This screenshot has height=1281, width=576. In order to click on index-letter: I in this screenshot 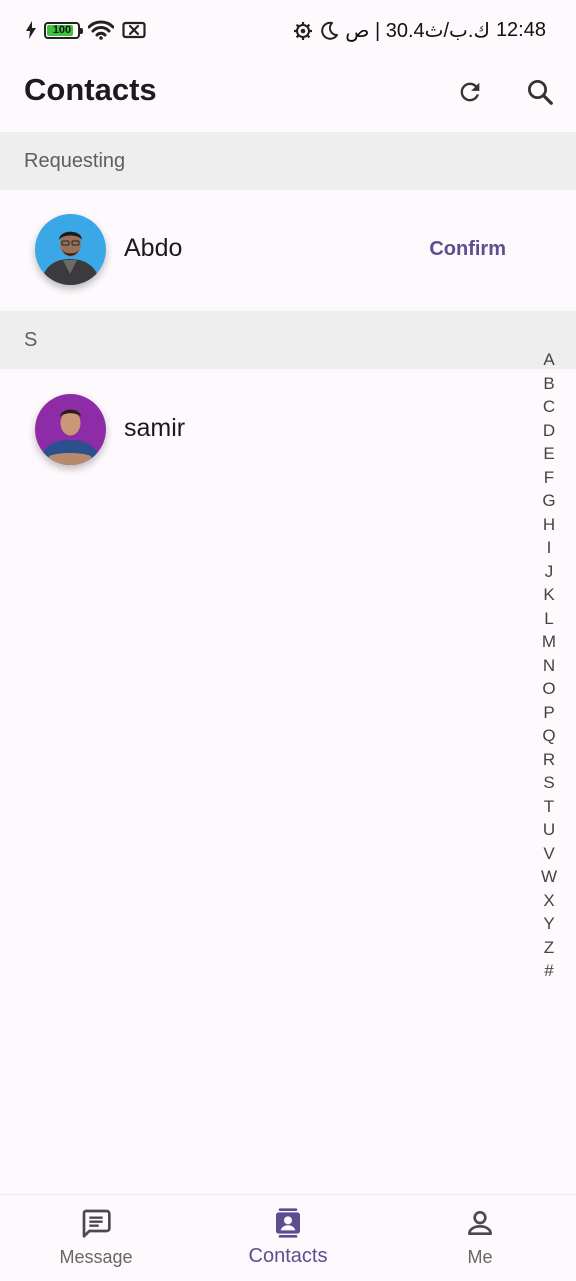, I will do `click(549, 548)`.